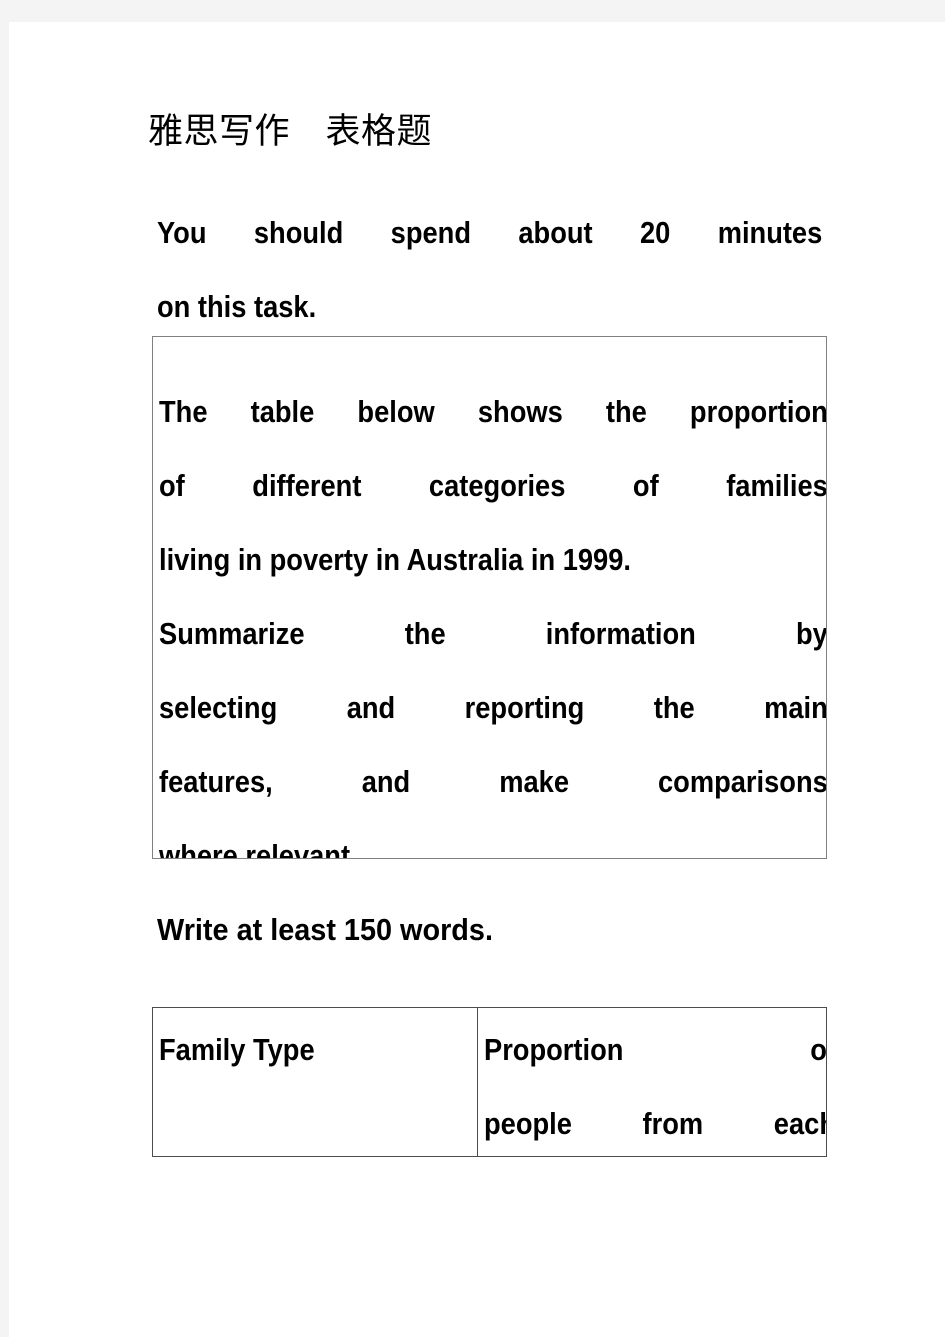 This screenshot has height=1337, width=945. Describe the element at coordinates (325, 929) in the screenshot. I see `word-count-note-text: Write at least 150 words.` at that location.